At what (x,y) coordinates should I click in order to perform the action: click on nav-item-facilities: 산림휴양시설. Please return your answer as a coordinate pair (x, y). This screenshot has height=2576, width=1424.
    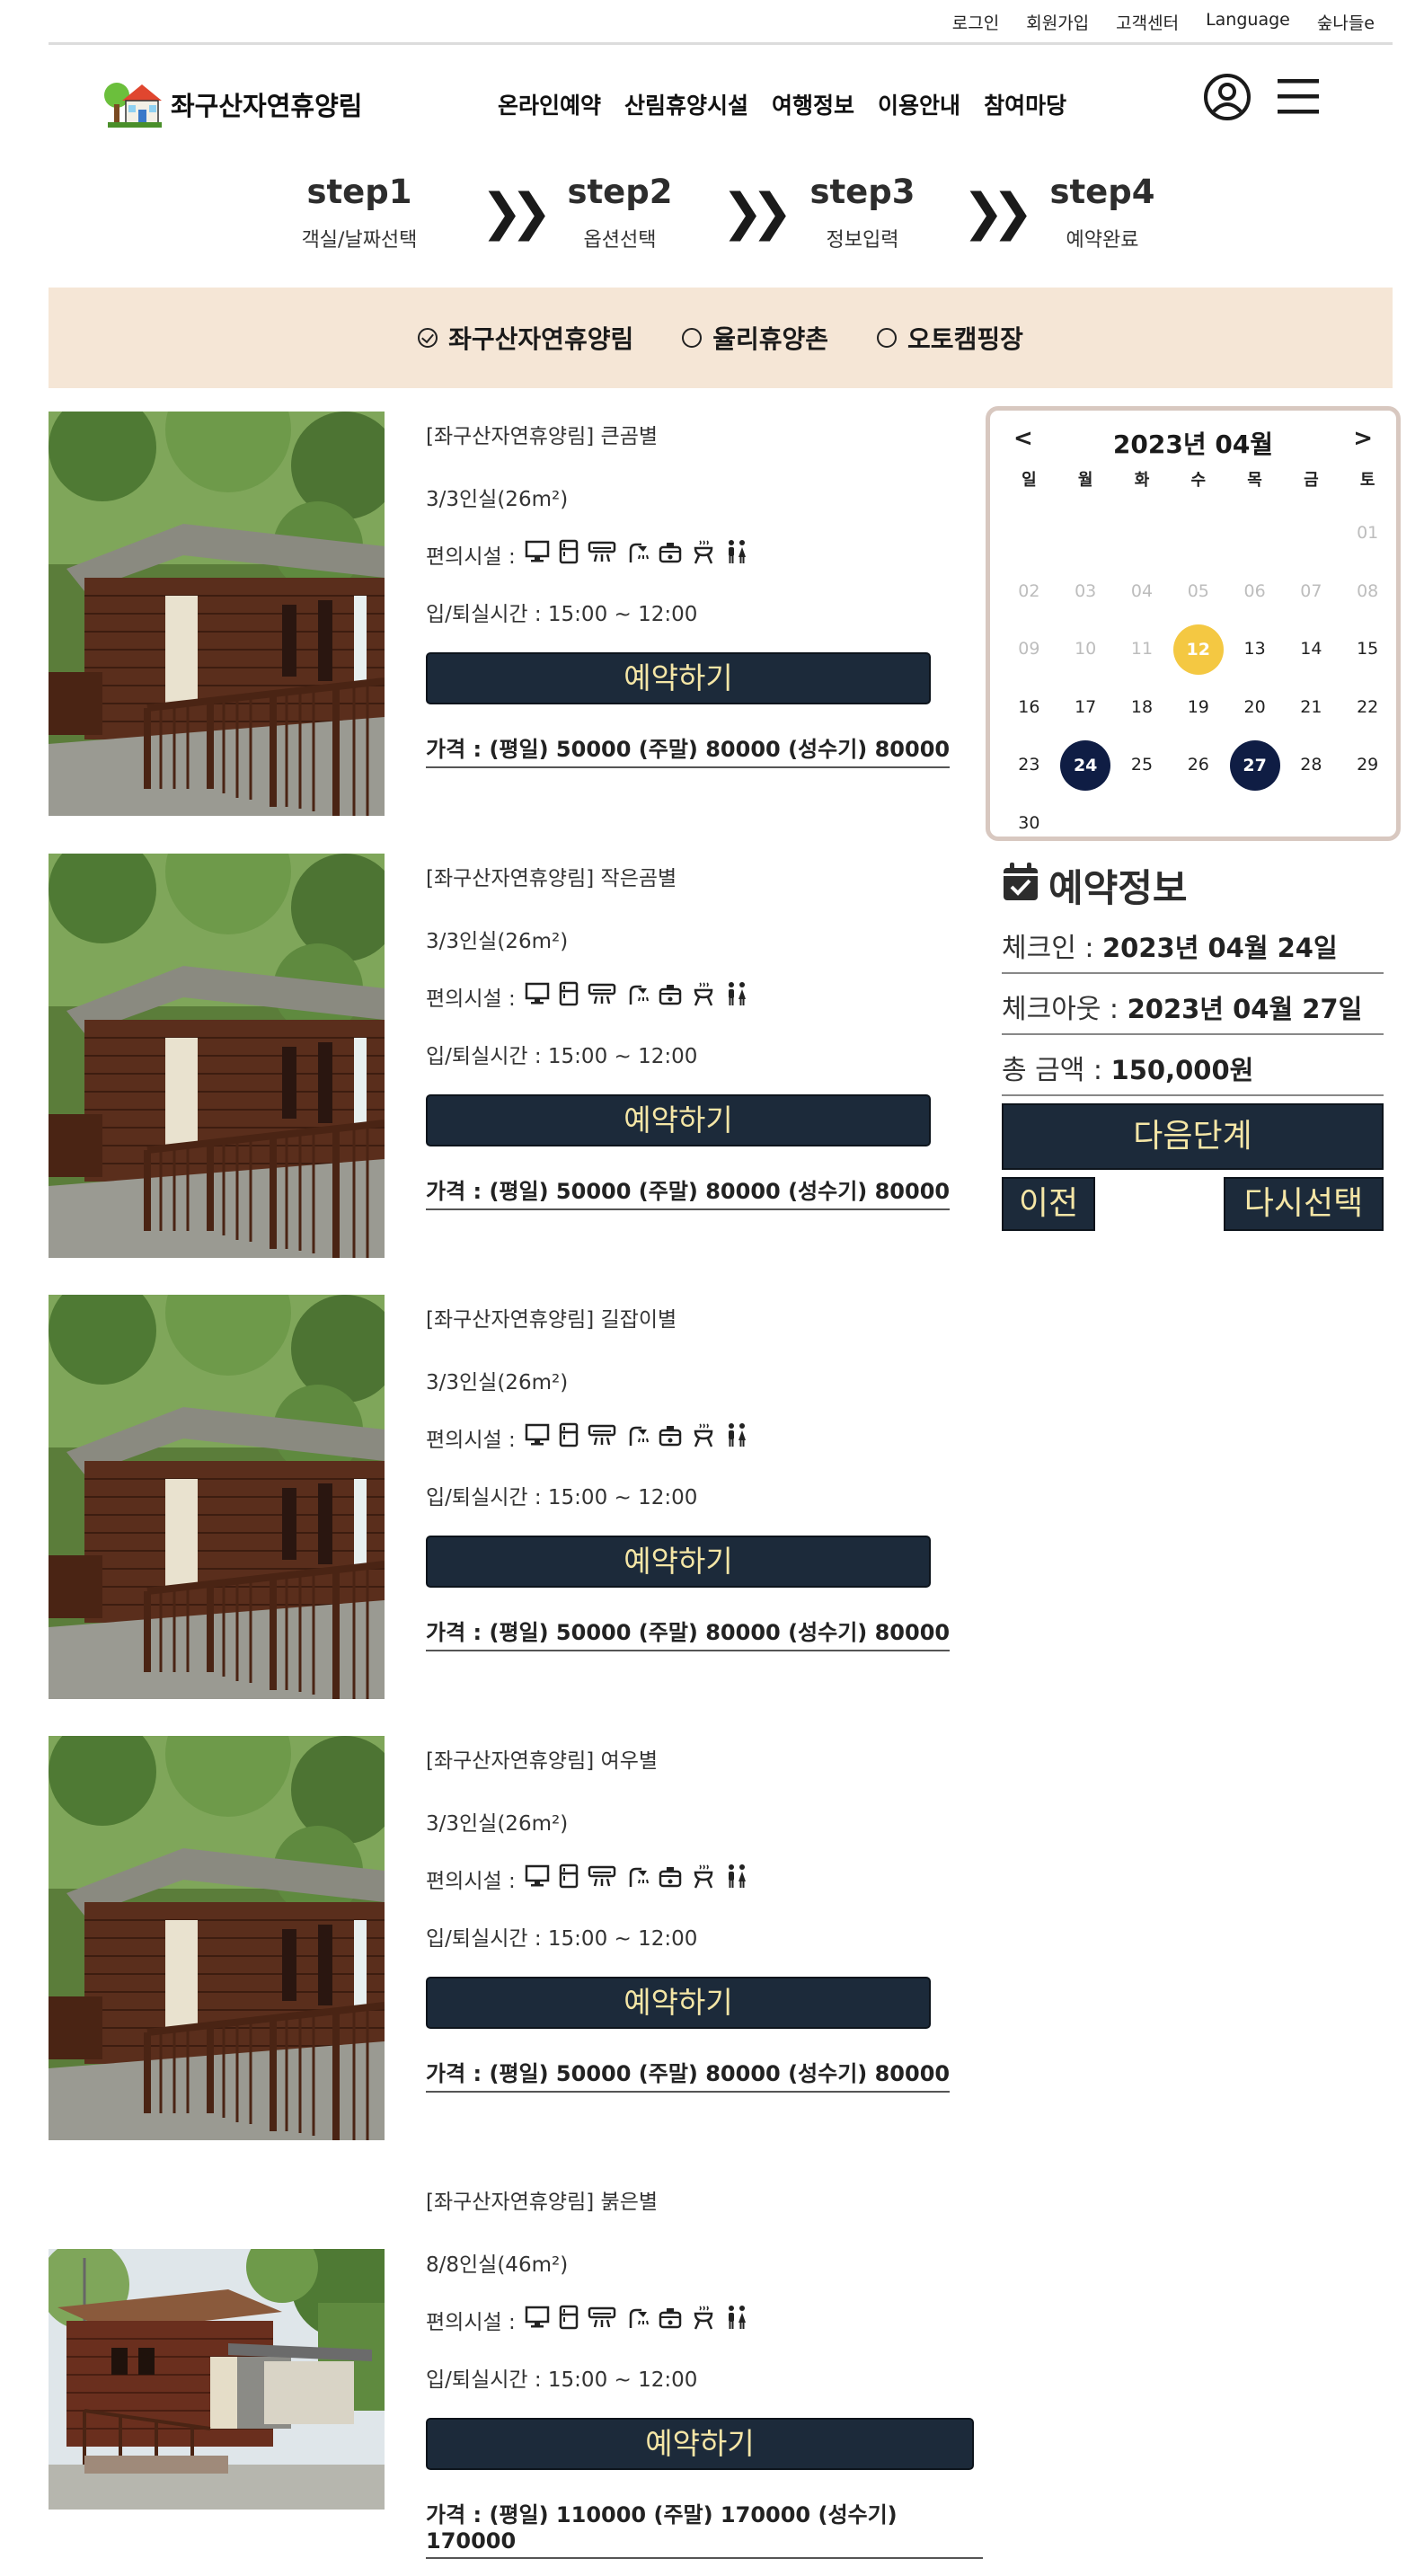
    Looking at the image, I should click on (686, 104).